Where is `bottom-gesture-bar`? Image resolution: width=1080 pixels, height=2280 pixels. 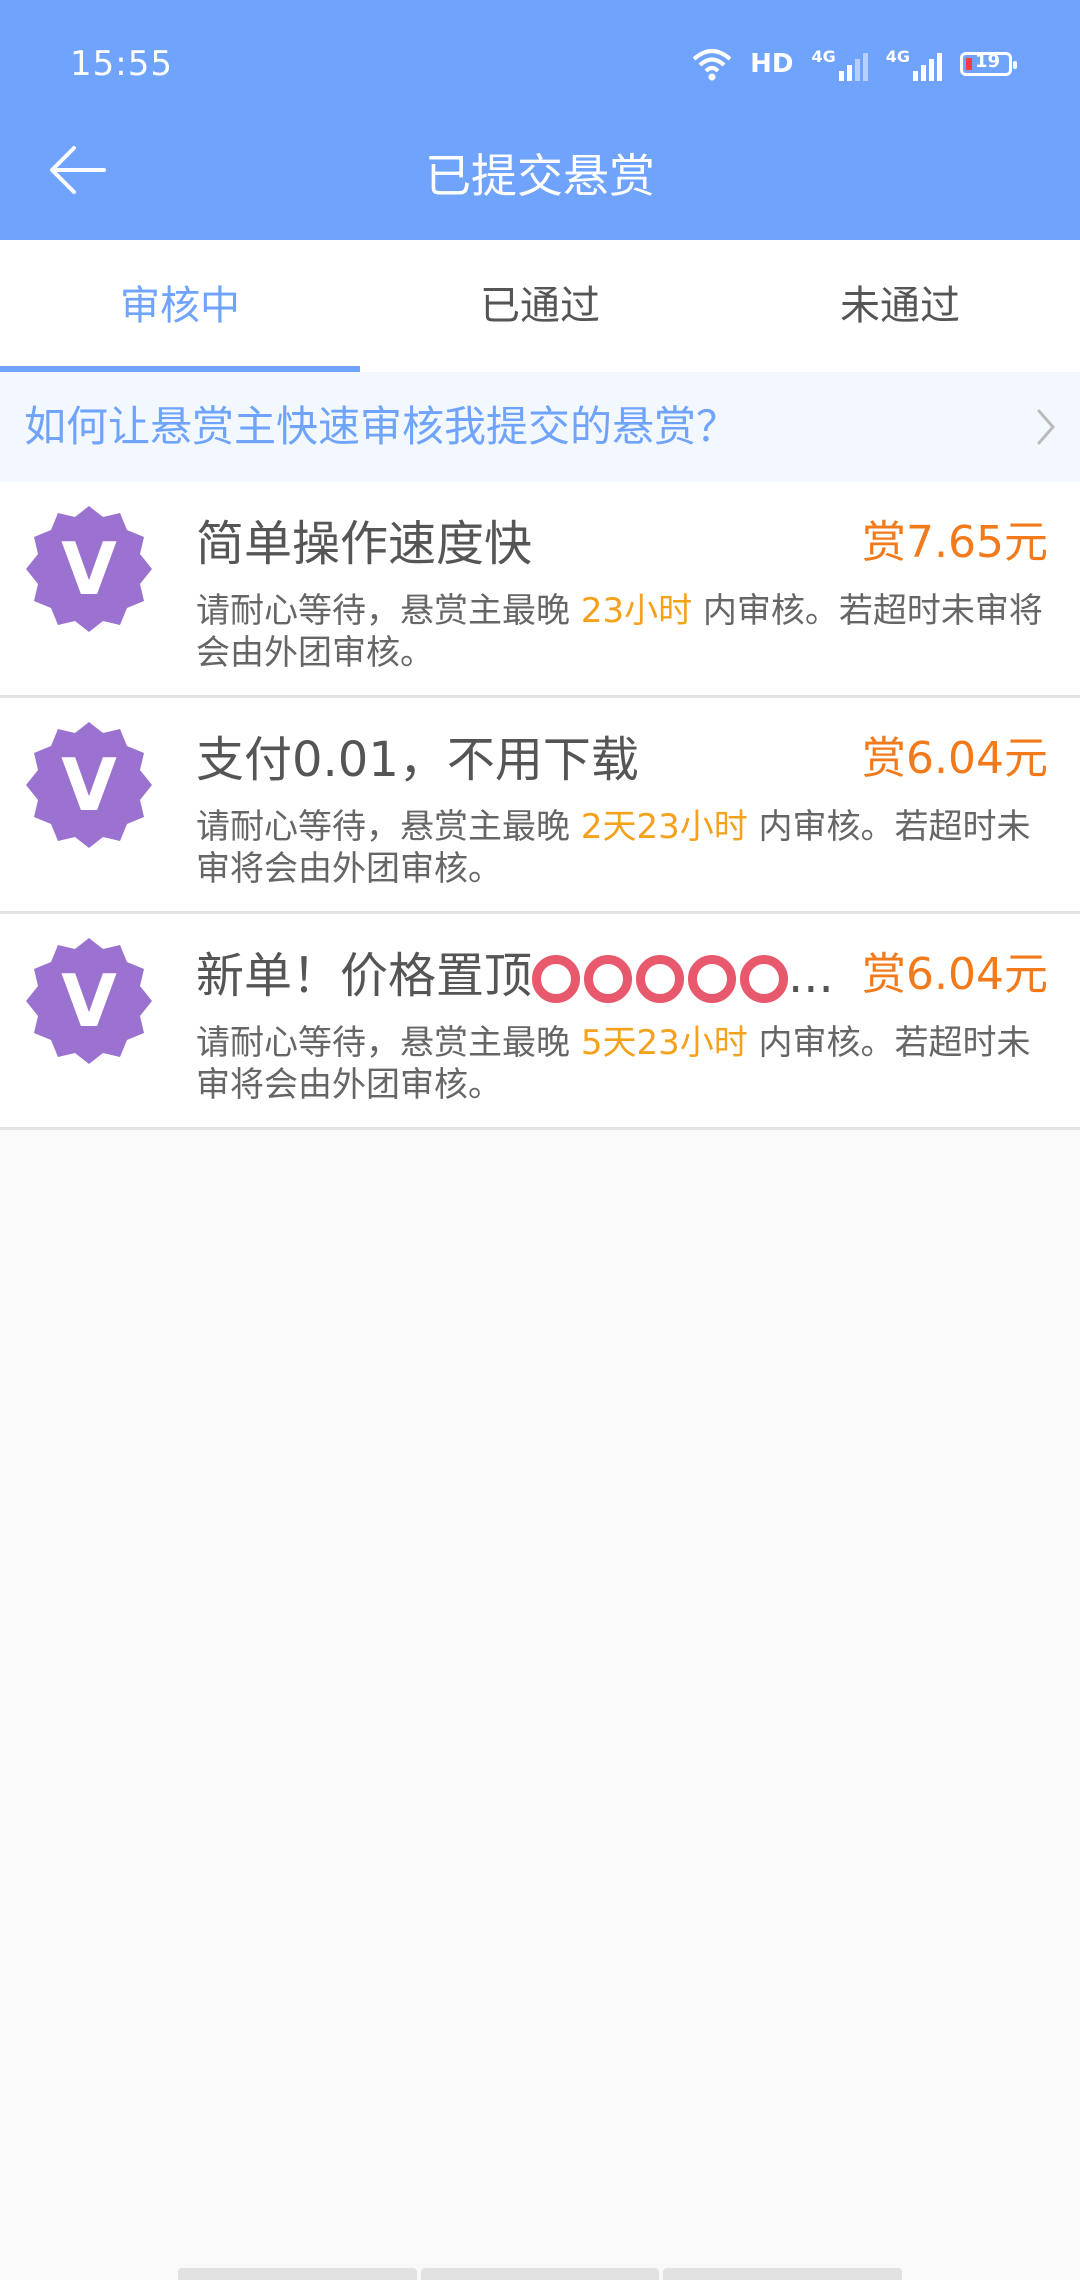
bottom-gesture-bar is located at coordinates (540, 2274).